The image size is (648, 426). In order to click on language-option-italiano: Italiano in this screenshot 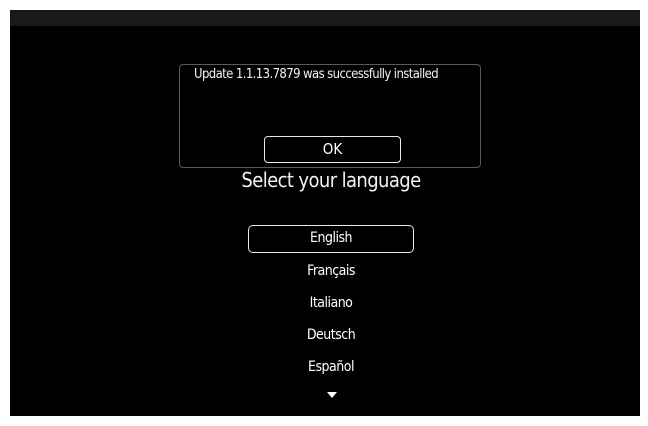, I will do `click(331, 303)`.